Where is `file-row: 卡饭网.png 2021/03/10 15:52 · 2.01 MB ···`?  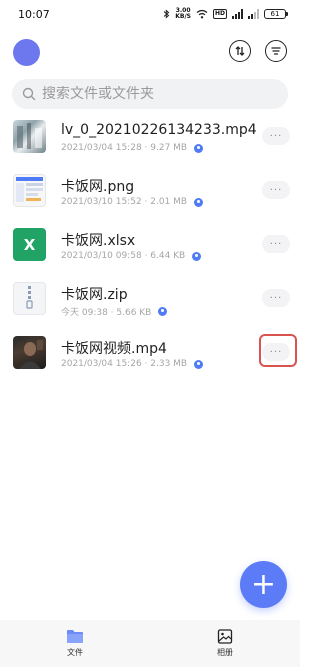
file-row: 卡饭网.png 2021/03/10 15:52 · 2.01 MB ··· is located at coordinates (150, 194).